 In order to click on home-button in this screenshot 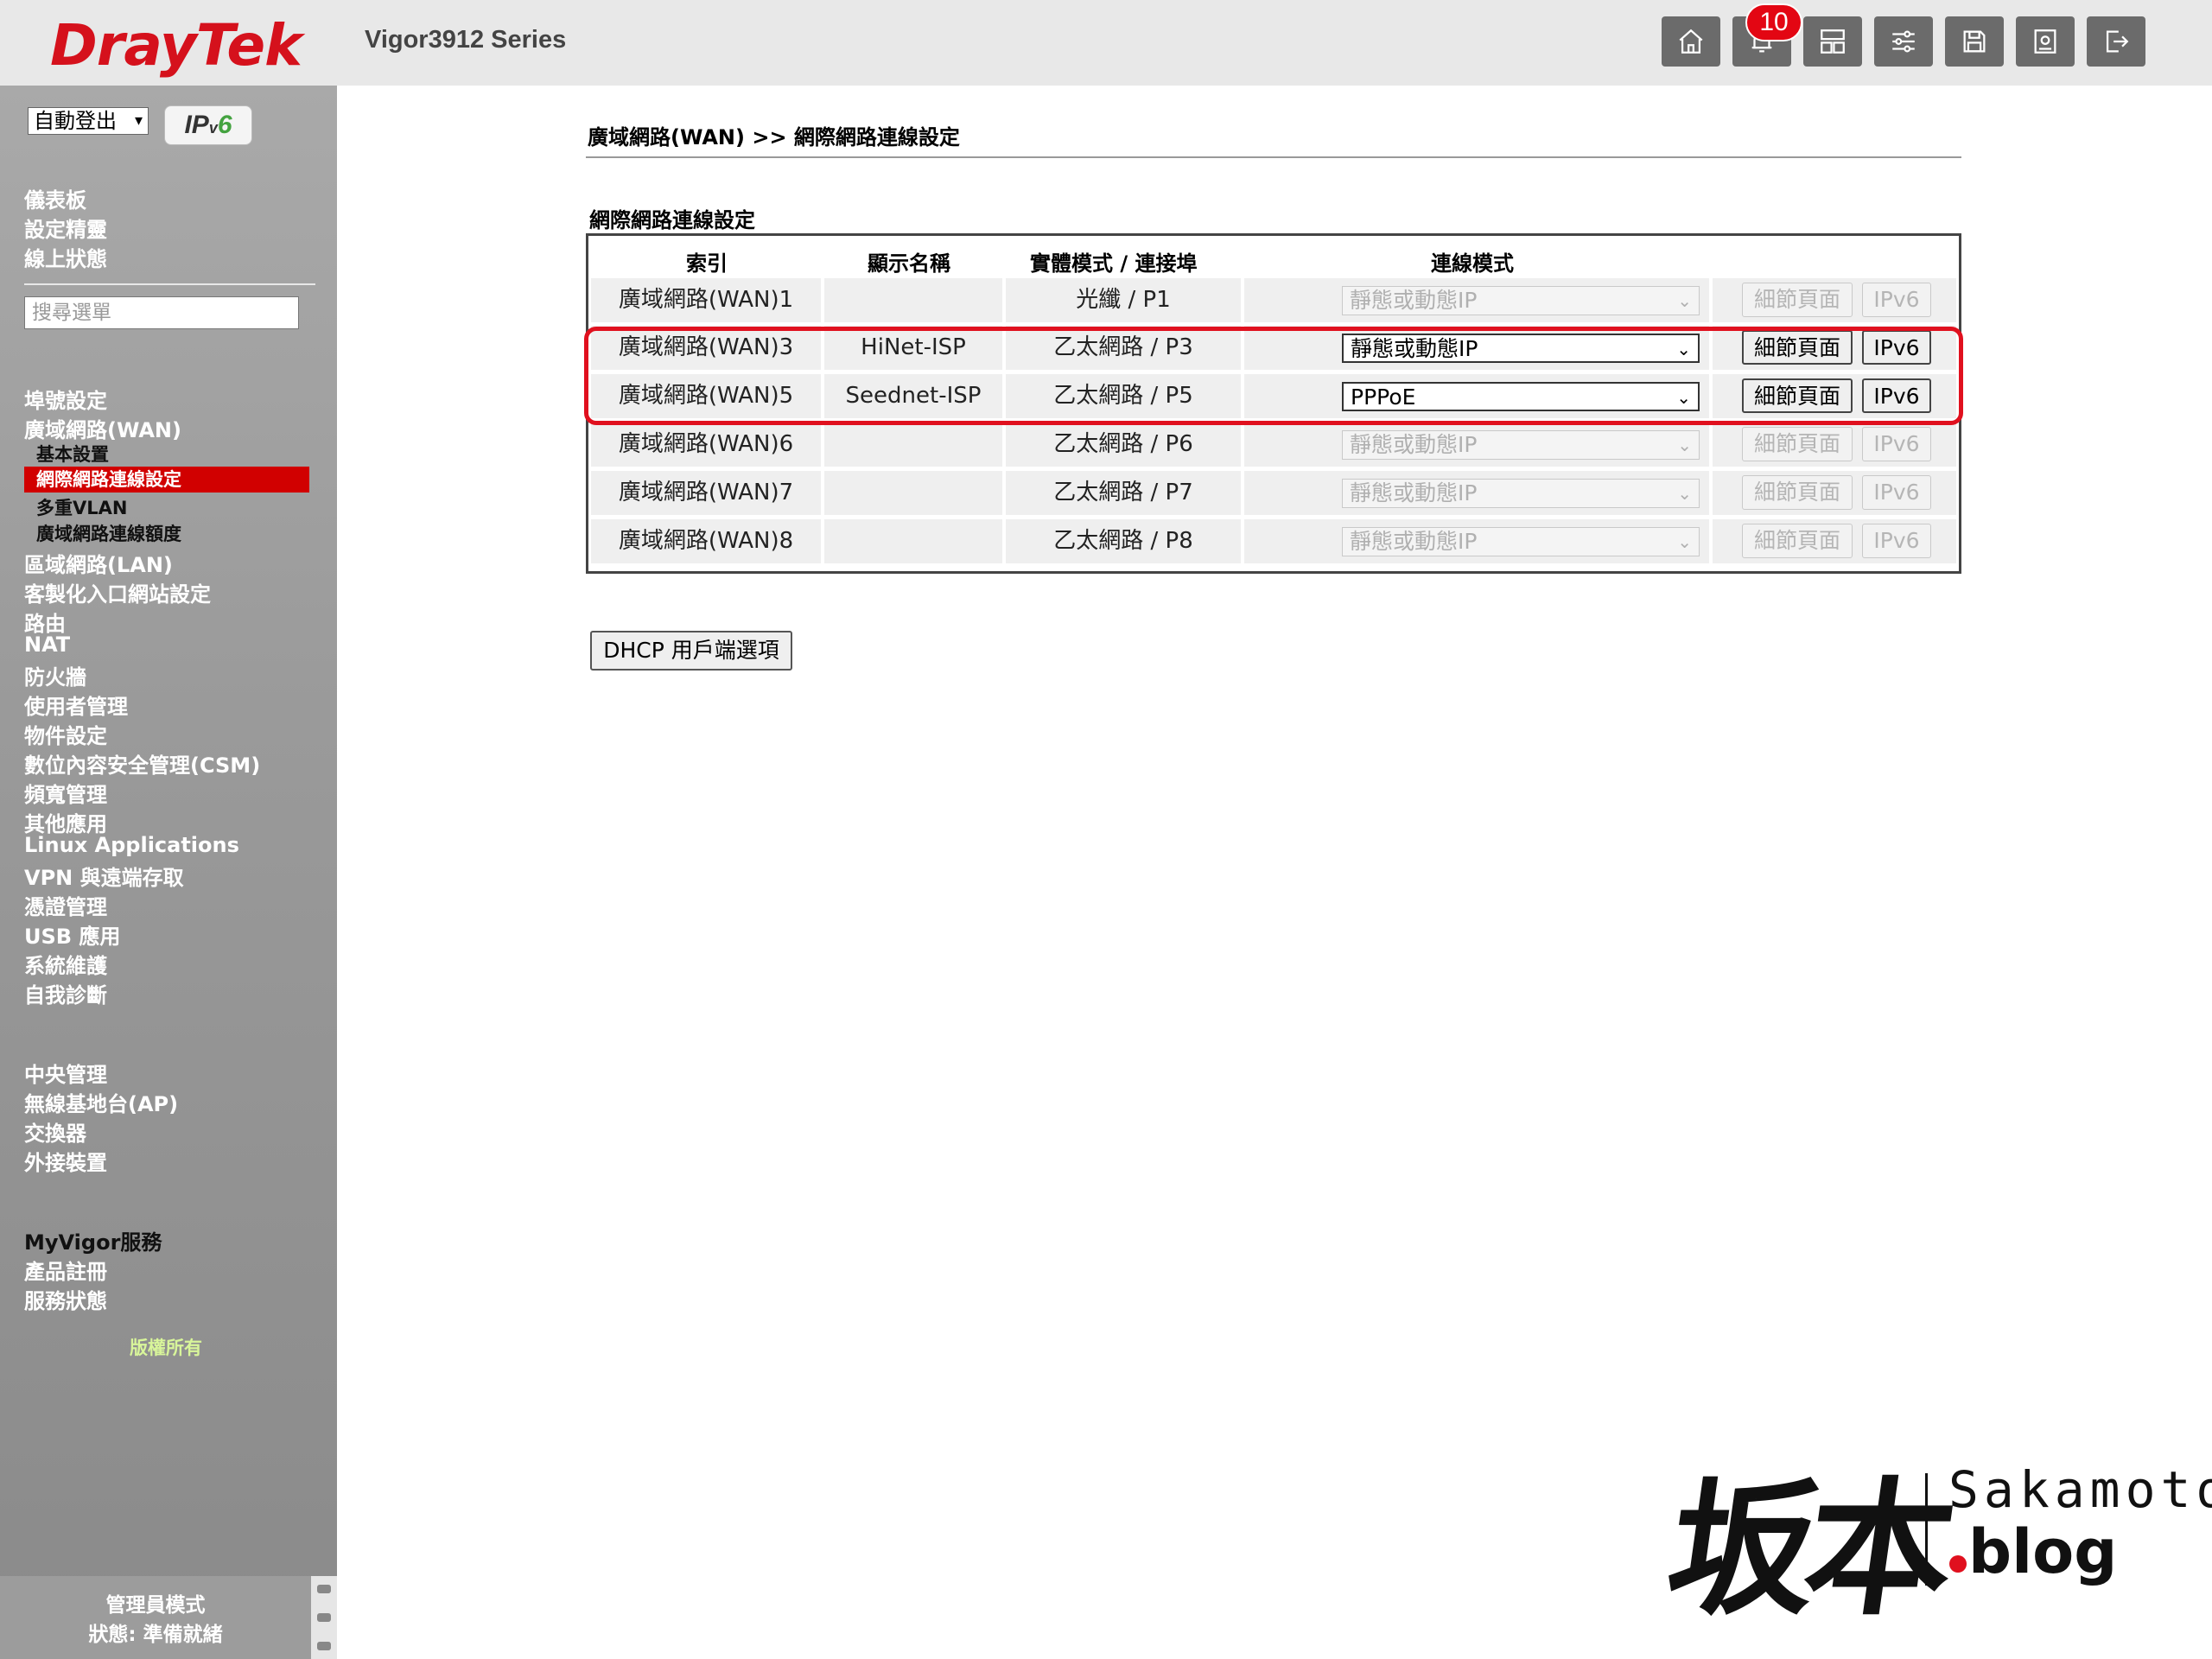, I will do `click(1691, 41)`.